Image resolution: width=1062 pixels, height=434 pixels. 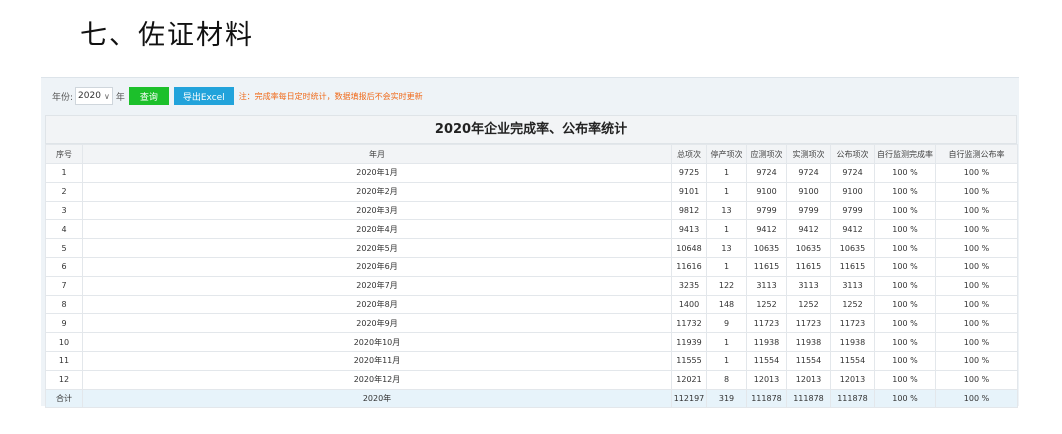 What do you see at coordinates (808, 154) in the screenshot?
I see `column-header: 实测项次` at bounding box center [808, 154].